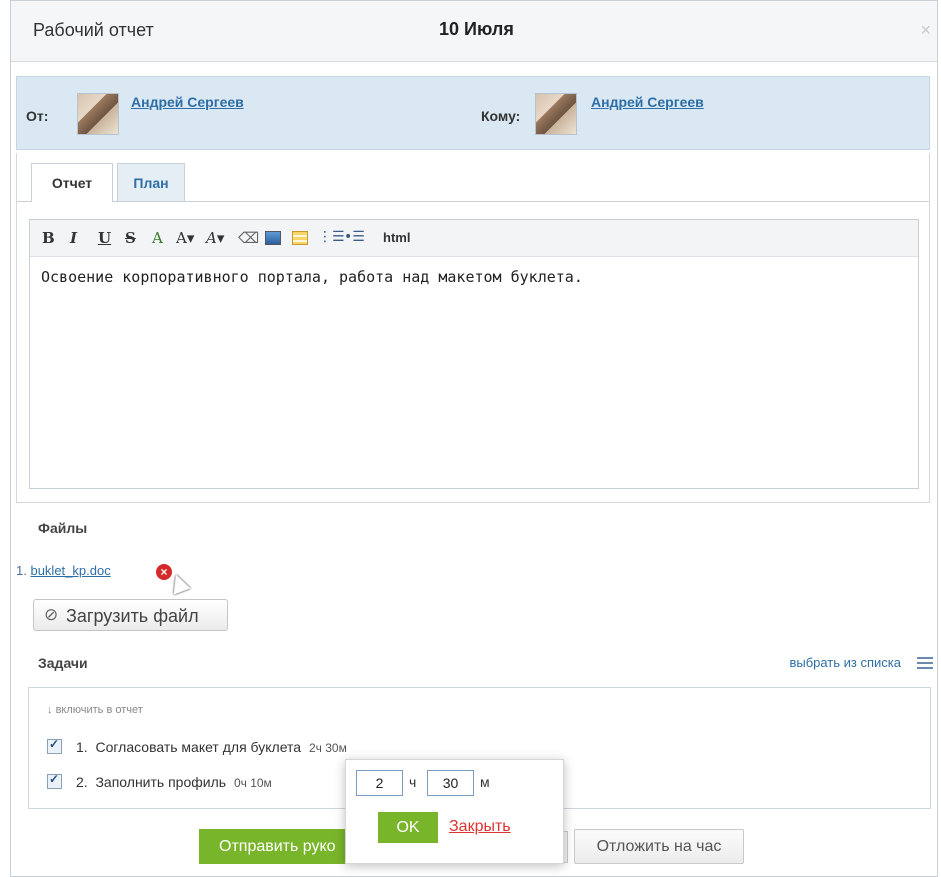 This screenshot has height=877, width=941. What do you see at coordinates (647, 102) in the screenshot?
I see `to-user-link: Андрей Сергеев` at bounding box center [647, 102].